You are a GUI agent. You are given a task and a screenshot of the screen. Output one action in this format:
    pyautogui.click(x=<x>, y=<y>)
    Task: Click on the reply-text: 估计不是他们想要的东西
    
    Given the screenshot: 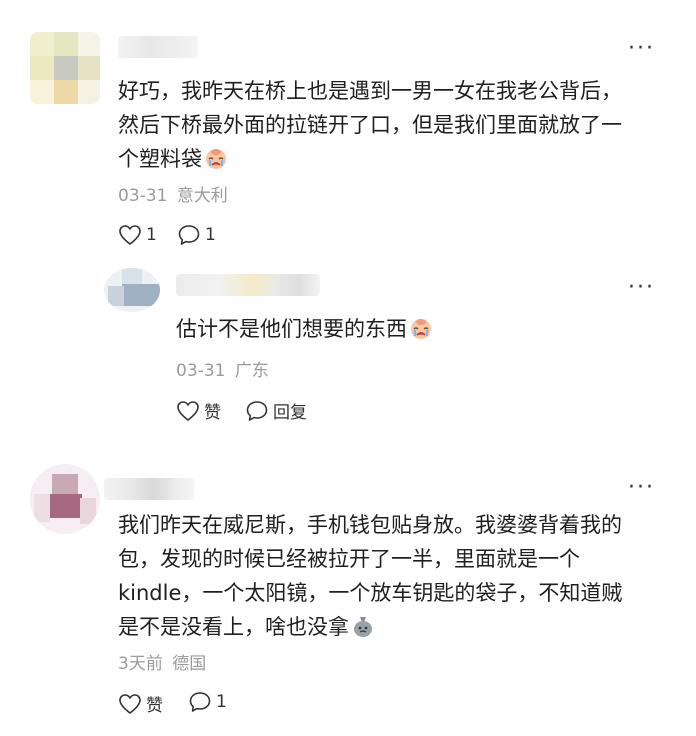 What is the action you would take?
    pyautogui.click(x=304, y=329)
    